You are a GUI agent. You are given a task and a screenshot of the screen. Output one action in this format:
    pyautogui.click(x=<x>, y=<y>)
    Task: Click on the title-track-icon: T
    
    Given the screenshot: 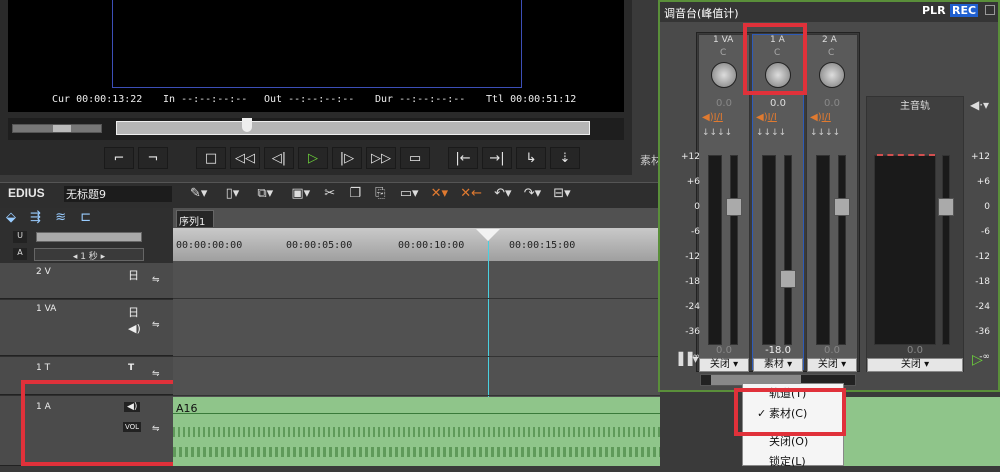 What is the action you would take?
    pyautogui.click(x=131, y=368)
    